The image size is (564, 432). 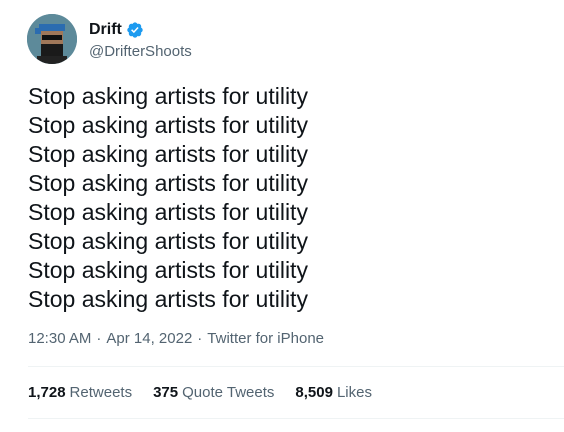 I want to click on author-handle: @DrifterShoots, so click(x=140, y=51).